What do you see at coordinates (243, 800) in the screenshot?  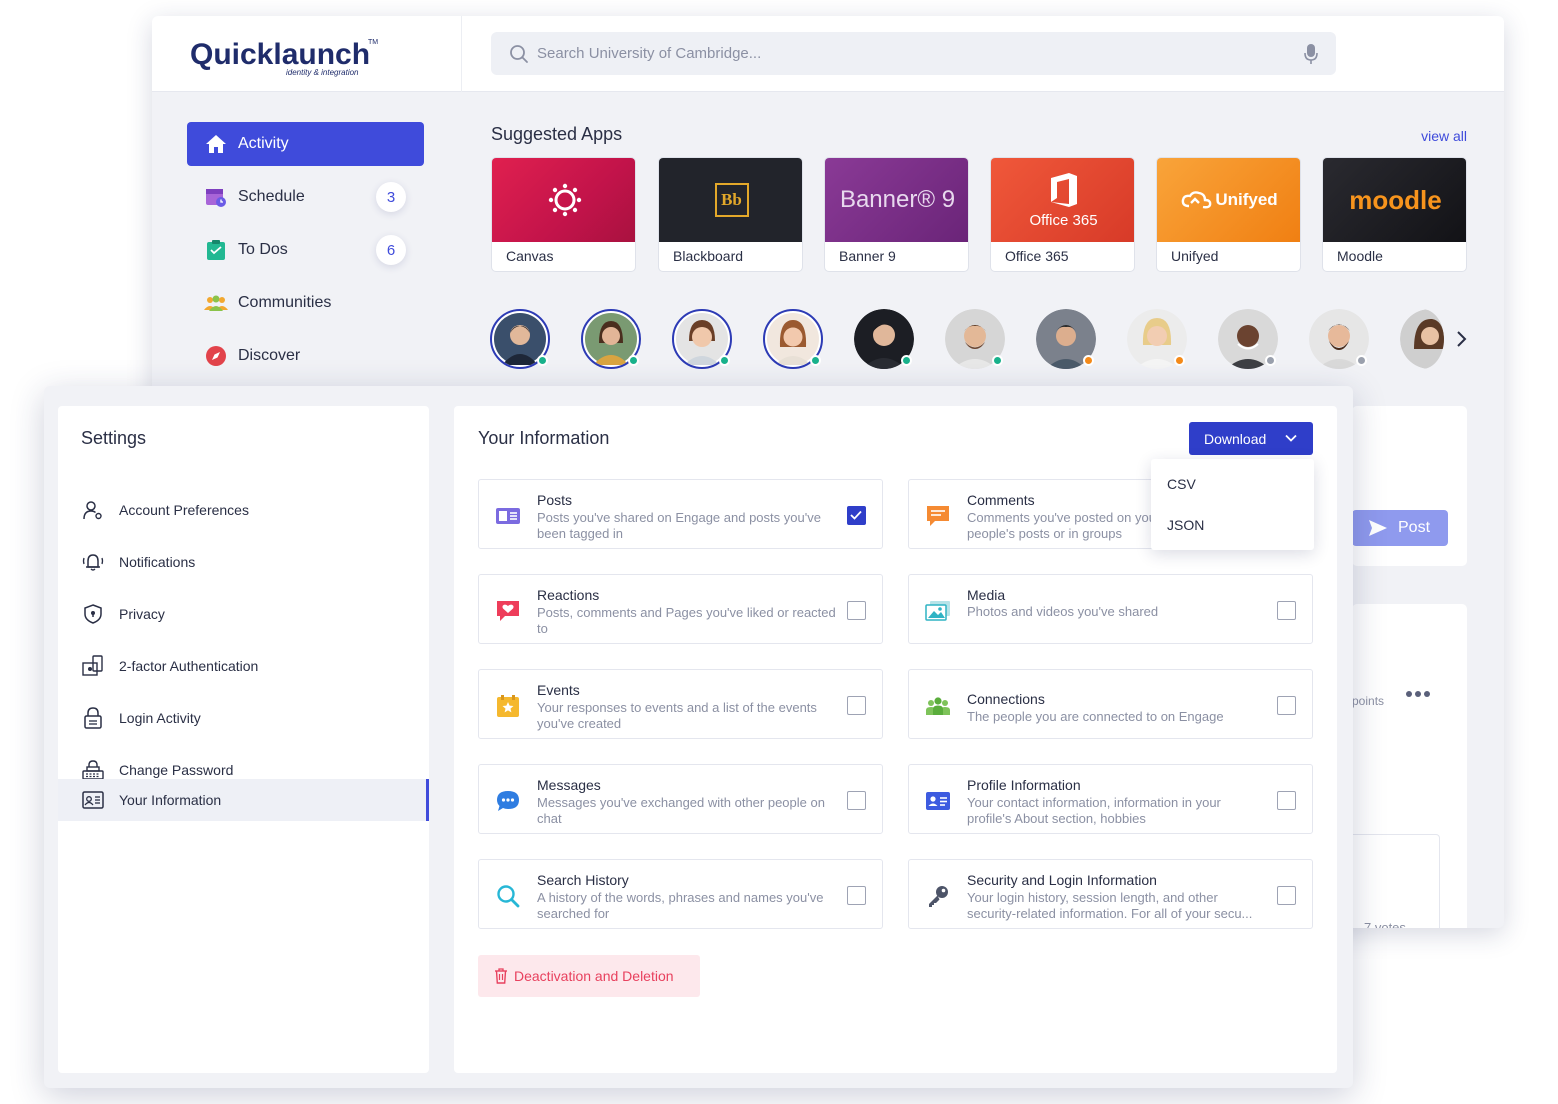 I see `settings-item-your-information: Your Information` at bounding box center [243, 800].